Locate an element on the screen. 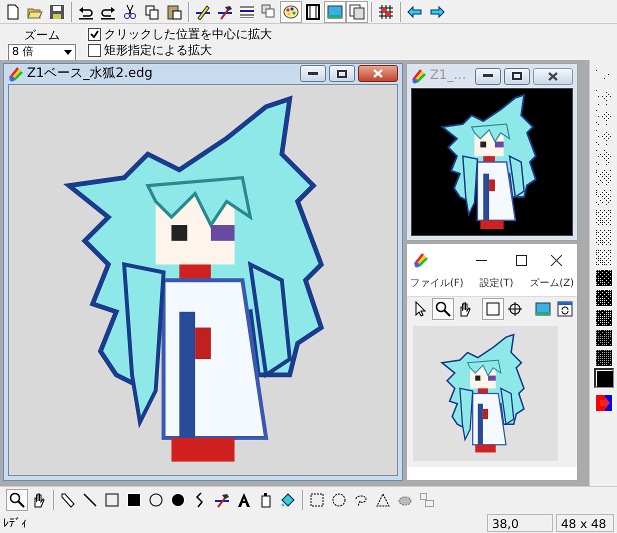 This screenshot has width=617, height=533. palette-icon is located at coordinates (291, 12).